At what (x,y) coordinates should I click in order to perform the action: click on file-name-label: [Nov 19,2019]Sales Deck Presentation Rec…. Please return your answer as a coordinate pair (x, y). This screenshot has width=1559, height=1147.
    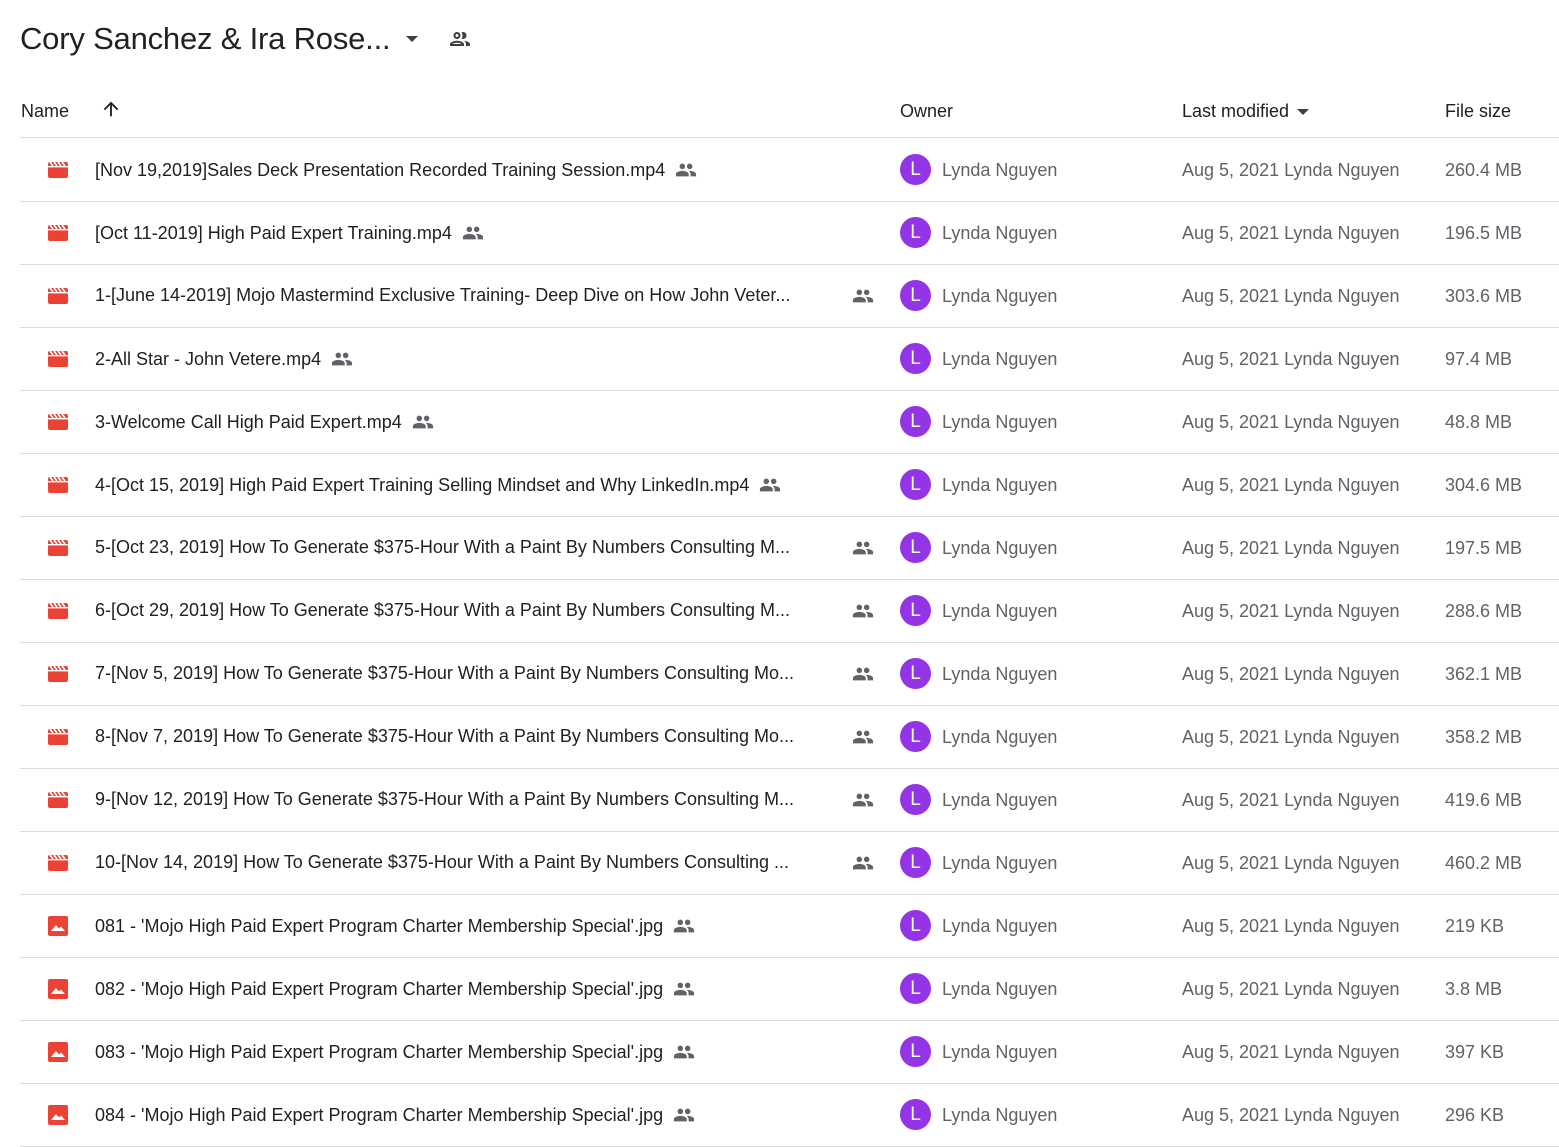
    Looking at the image, I should click on (380, 169).